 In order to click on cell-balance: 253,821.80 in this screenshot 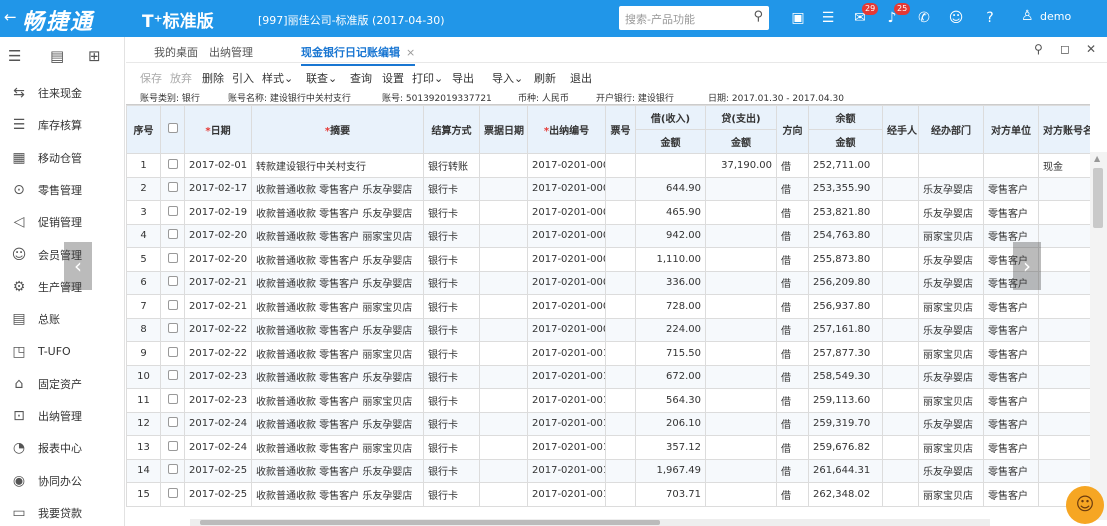, I will do `click(845, 212)`.